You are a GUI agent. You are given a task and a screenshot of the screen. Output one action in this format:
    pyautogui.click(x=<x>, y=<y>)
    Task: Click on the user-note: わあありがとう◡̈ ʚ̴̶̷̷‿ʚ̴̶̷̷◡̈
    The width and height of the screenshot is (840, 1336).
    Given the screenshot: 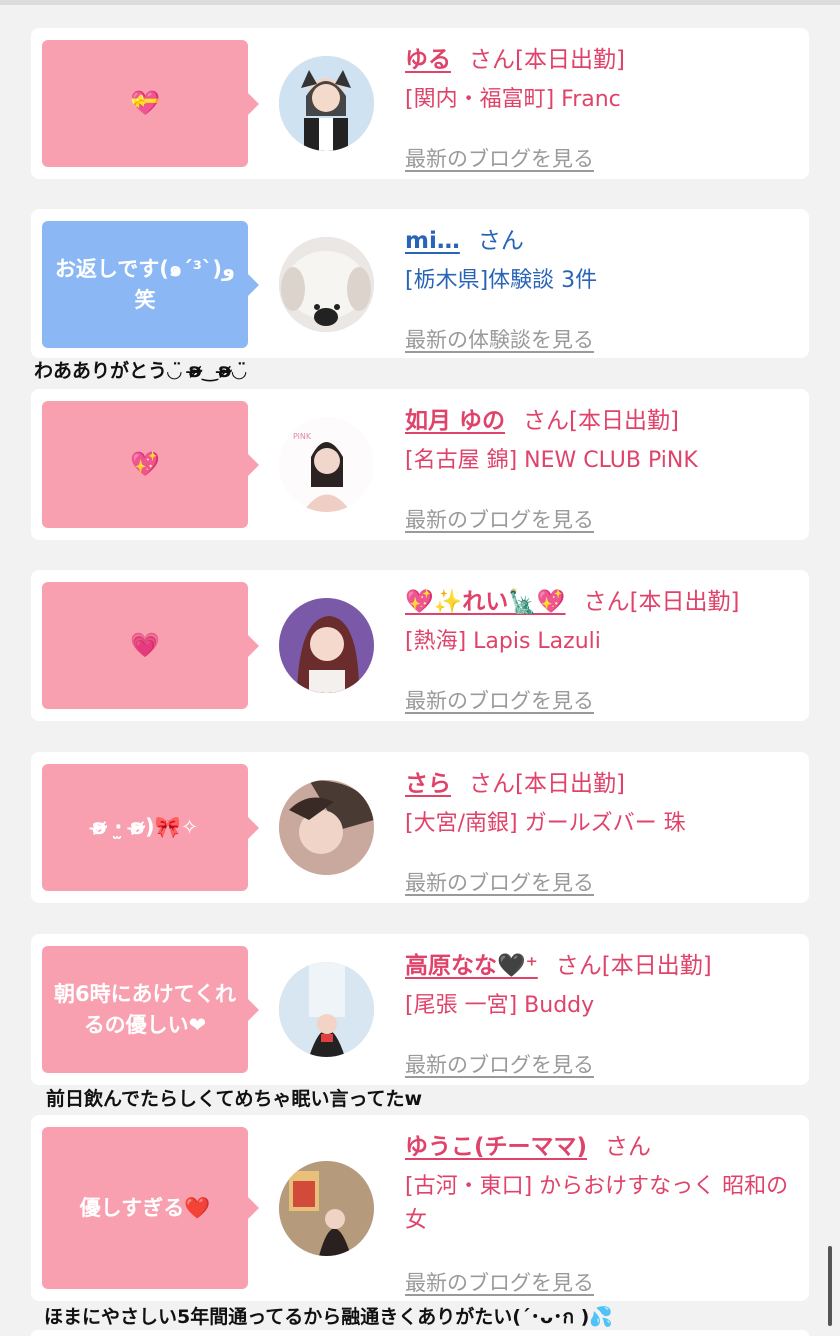 What is the action you would take?
    pyautogui.click(x=140, y=371)
    